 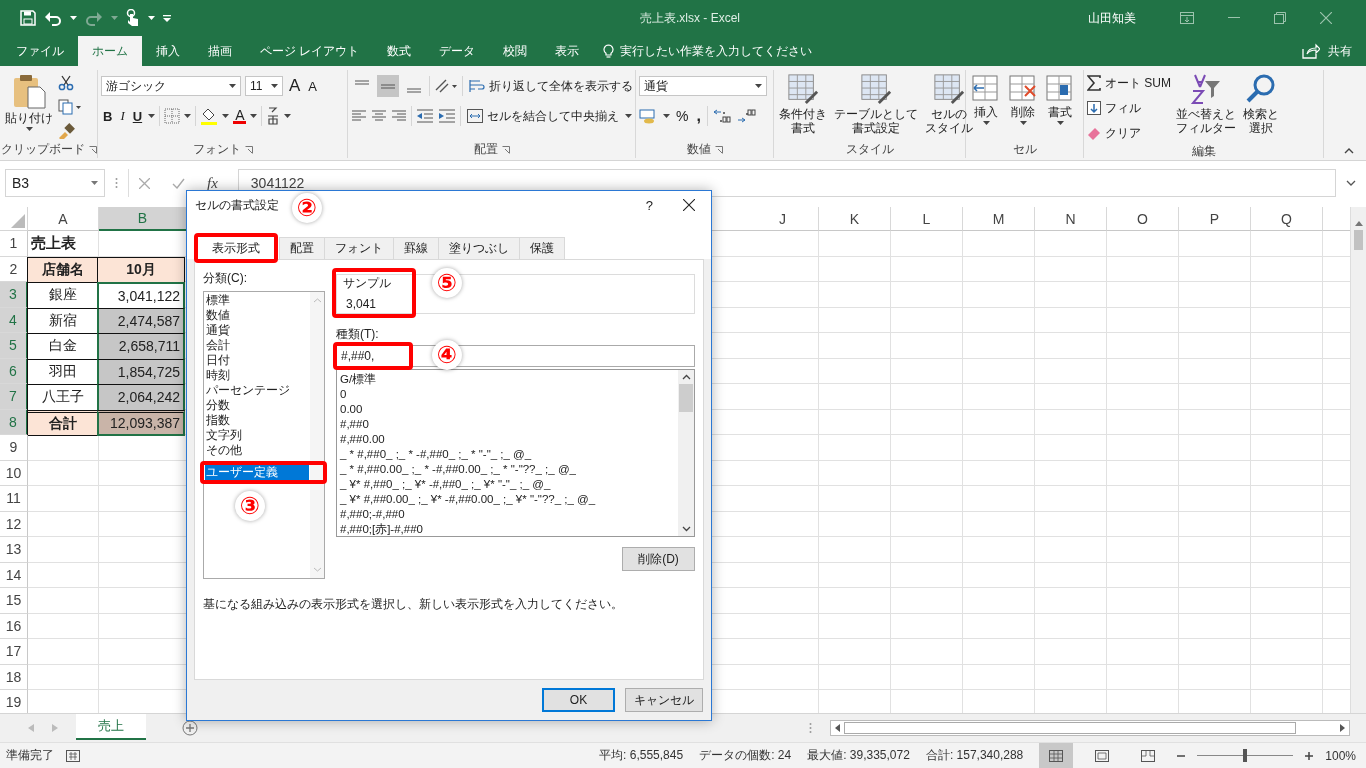 What do you see at coordinates (14, 448) in the screenshot?
I see `row-header: 9` at bounding box center [14, 448].